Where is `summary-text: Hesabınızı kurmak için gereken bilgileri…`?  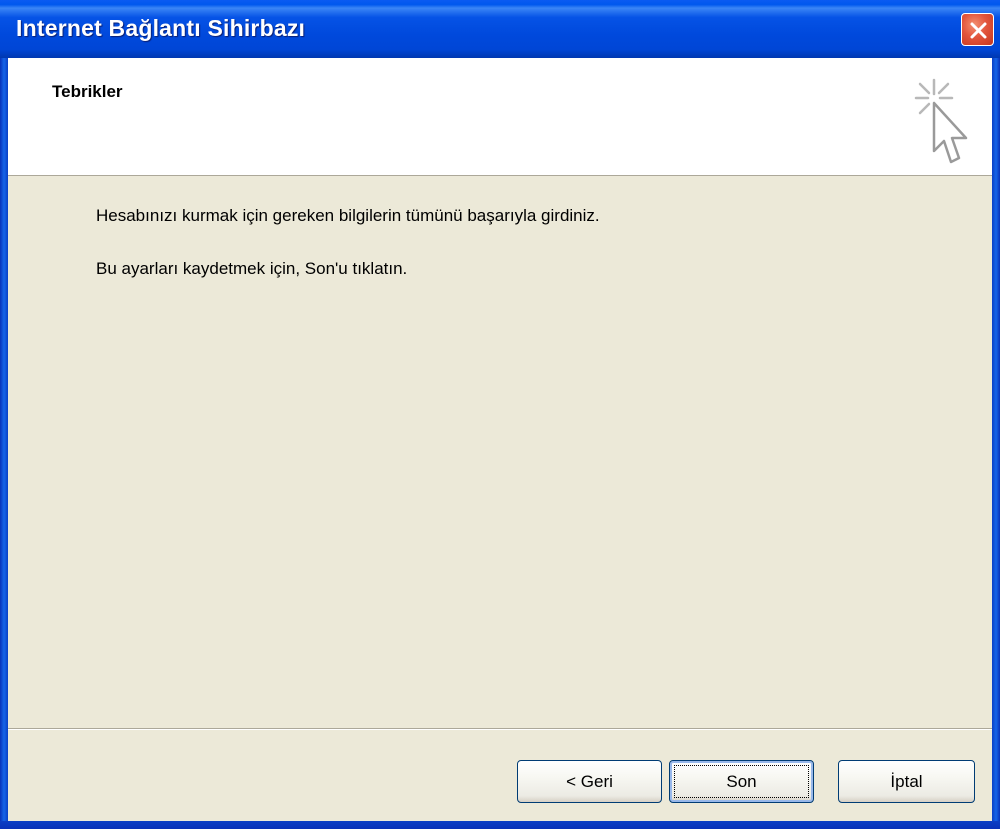
summary-text: Hesabınızı kurmak için gereken bilgileri… is located at coordinates (348, 215).